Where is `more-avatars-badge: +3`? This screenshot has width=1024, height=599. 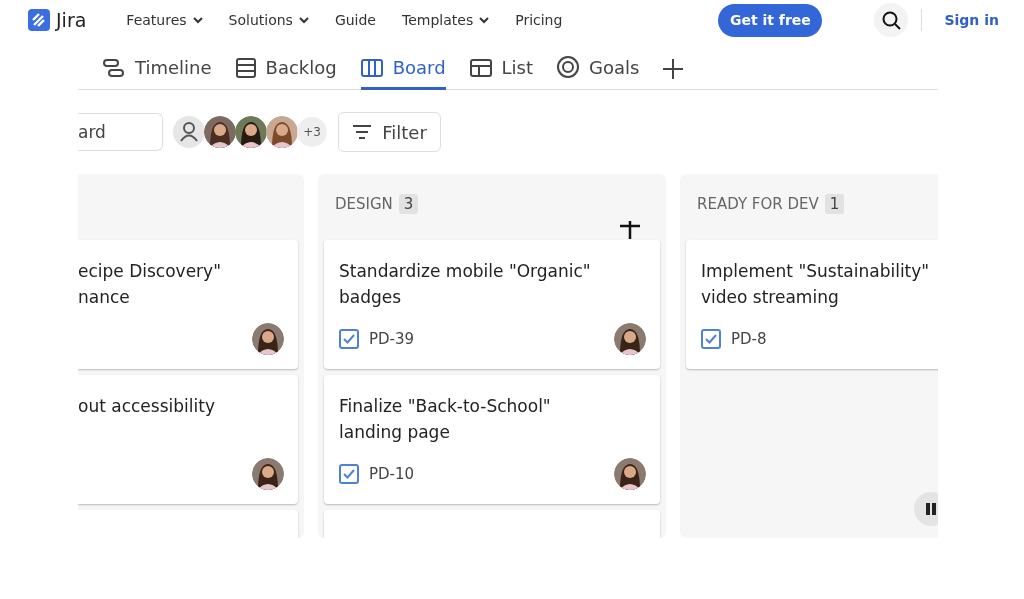
more-avatars-badge: +3 is located at coordinates (312, 132).